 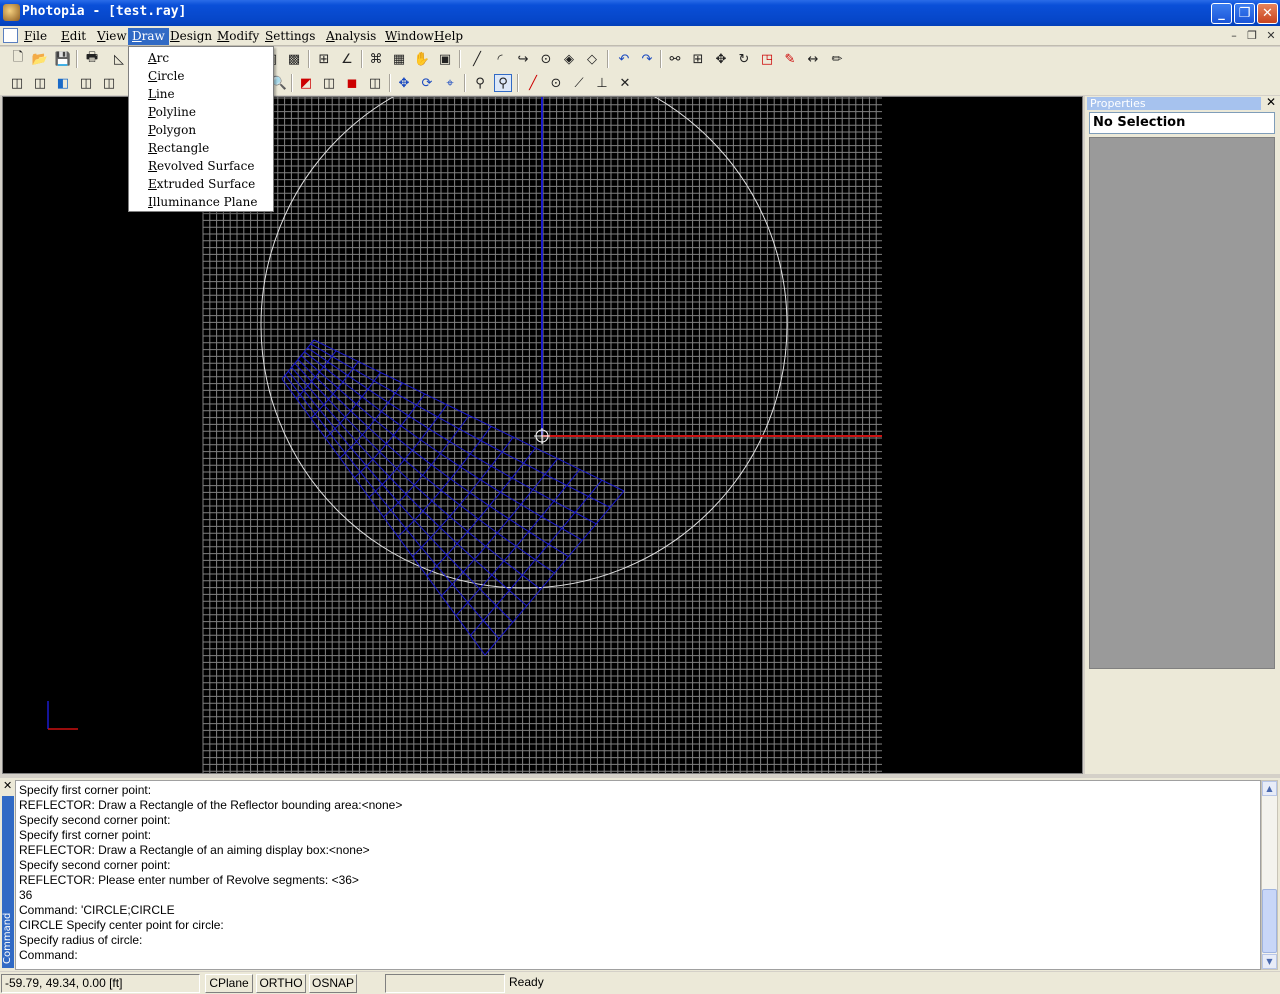 I want to click on grab-icon: ✋, so click(x=422, y=59).